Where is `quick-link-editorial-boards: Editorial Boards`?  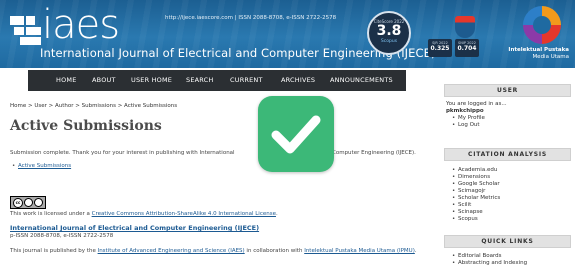
quick-link-editorial-boards: Editorial Boards is located at coordinates (489, 256).